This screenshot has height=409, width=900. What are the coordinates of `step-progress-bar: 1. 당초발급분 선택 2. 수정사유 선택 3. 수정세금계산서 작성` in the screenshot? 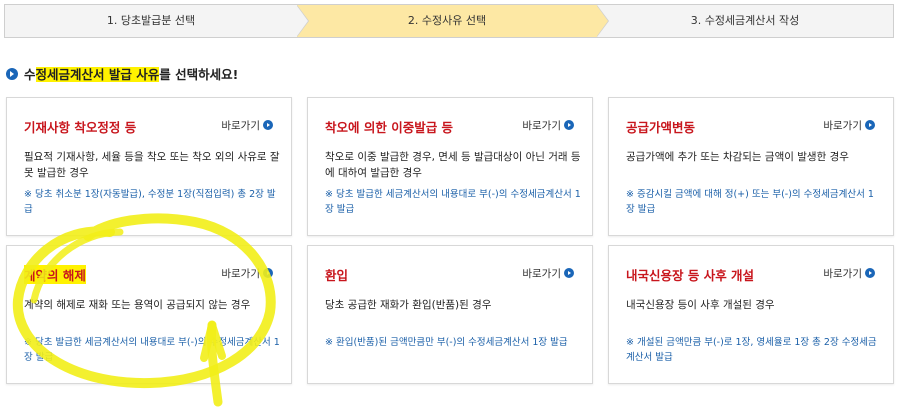 It's located at (449, 21).